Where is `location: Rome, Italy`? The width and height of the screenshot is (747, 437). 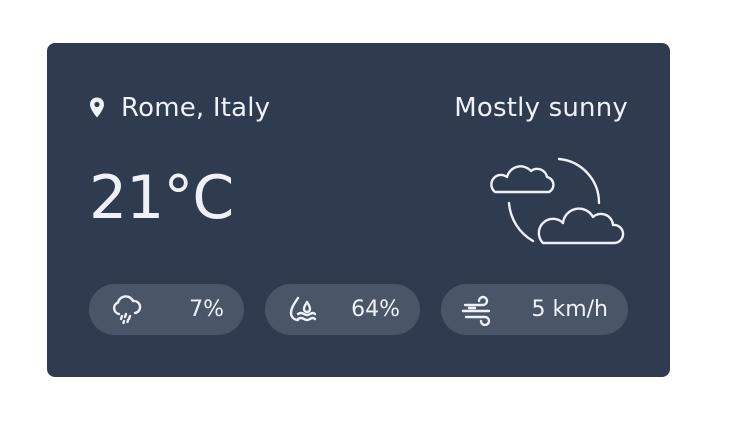 location: Rome, Italy is located at coordinates (178, 108).